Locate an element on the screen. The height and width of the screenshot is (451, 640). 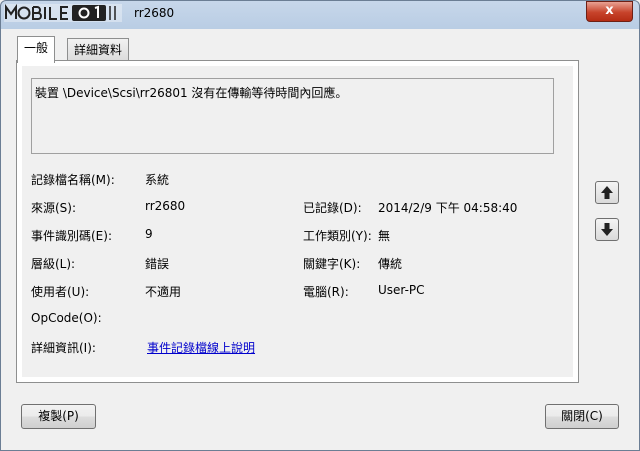
online-help-link: 事件記錄檔線上說明 is located at coordinates (201, 347).